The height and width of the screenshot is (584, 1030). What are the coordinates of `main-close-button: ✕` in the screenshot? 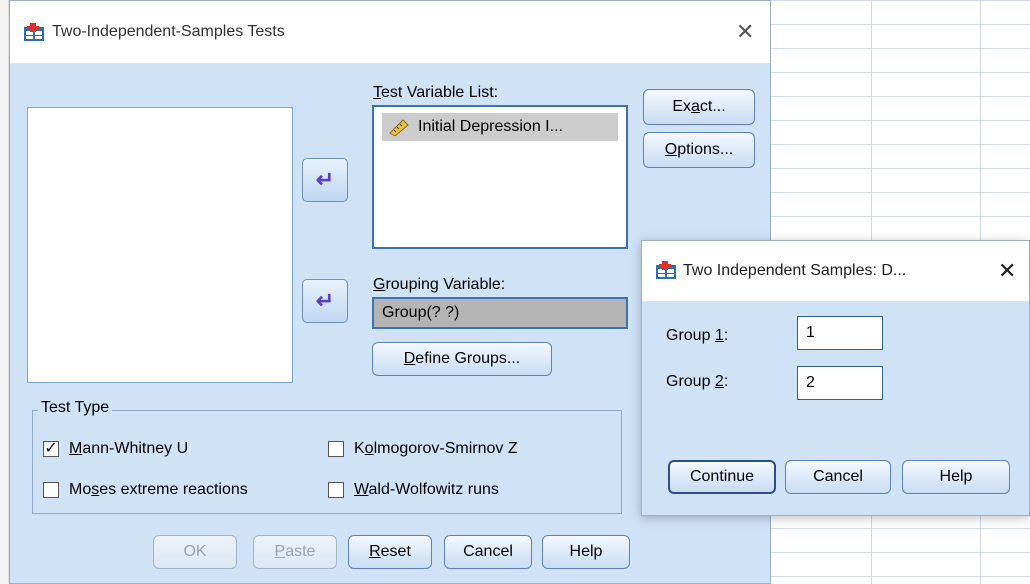 It's located at (745, 32).